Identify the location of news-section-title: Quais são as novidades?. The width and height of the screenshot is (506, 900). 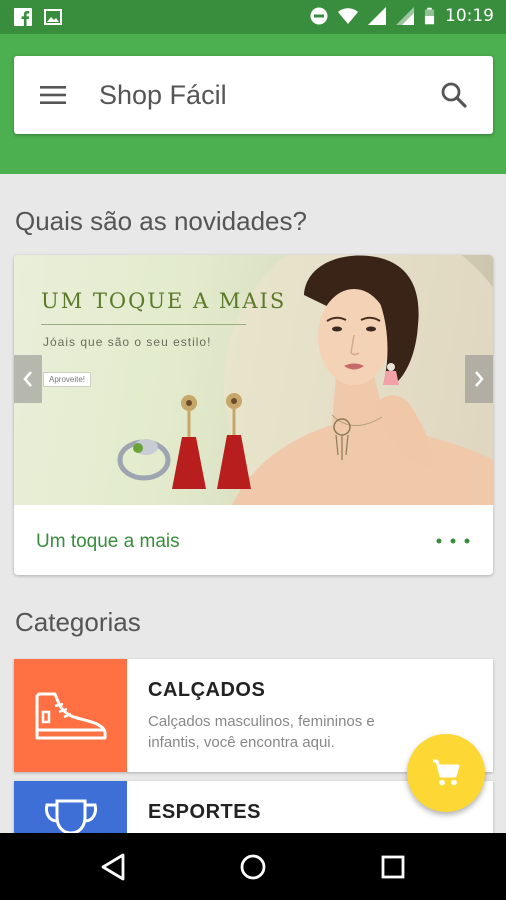
(161, 221).